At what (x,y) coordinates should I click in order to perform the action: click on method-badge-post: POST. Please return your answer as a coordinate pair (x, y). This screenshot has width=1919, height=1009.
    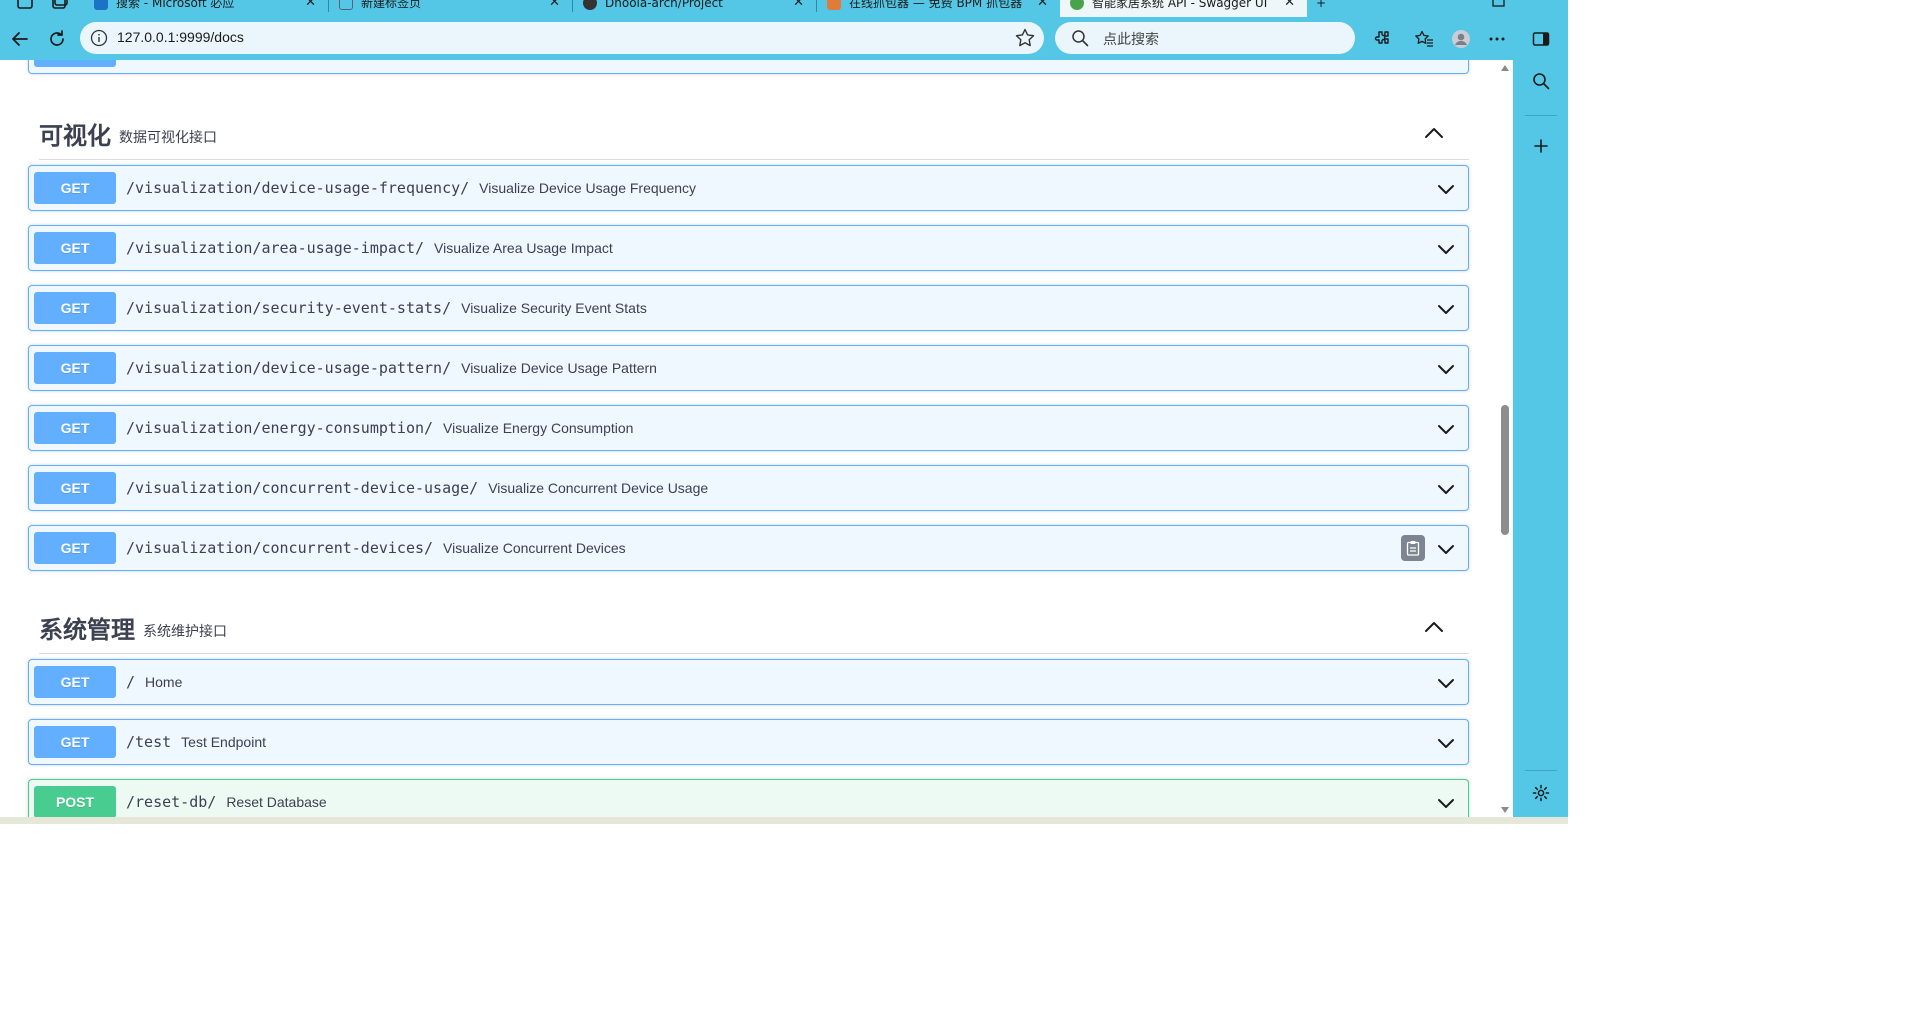
    Looking at the image, I should click on (75, 801).